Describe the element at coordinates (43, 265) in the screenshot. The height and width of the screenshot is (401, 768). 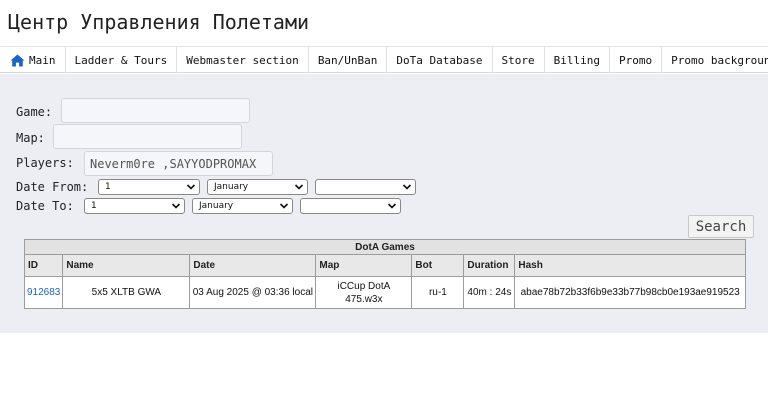
I see `column-header-id: ID` at that location.